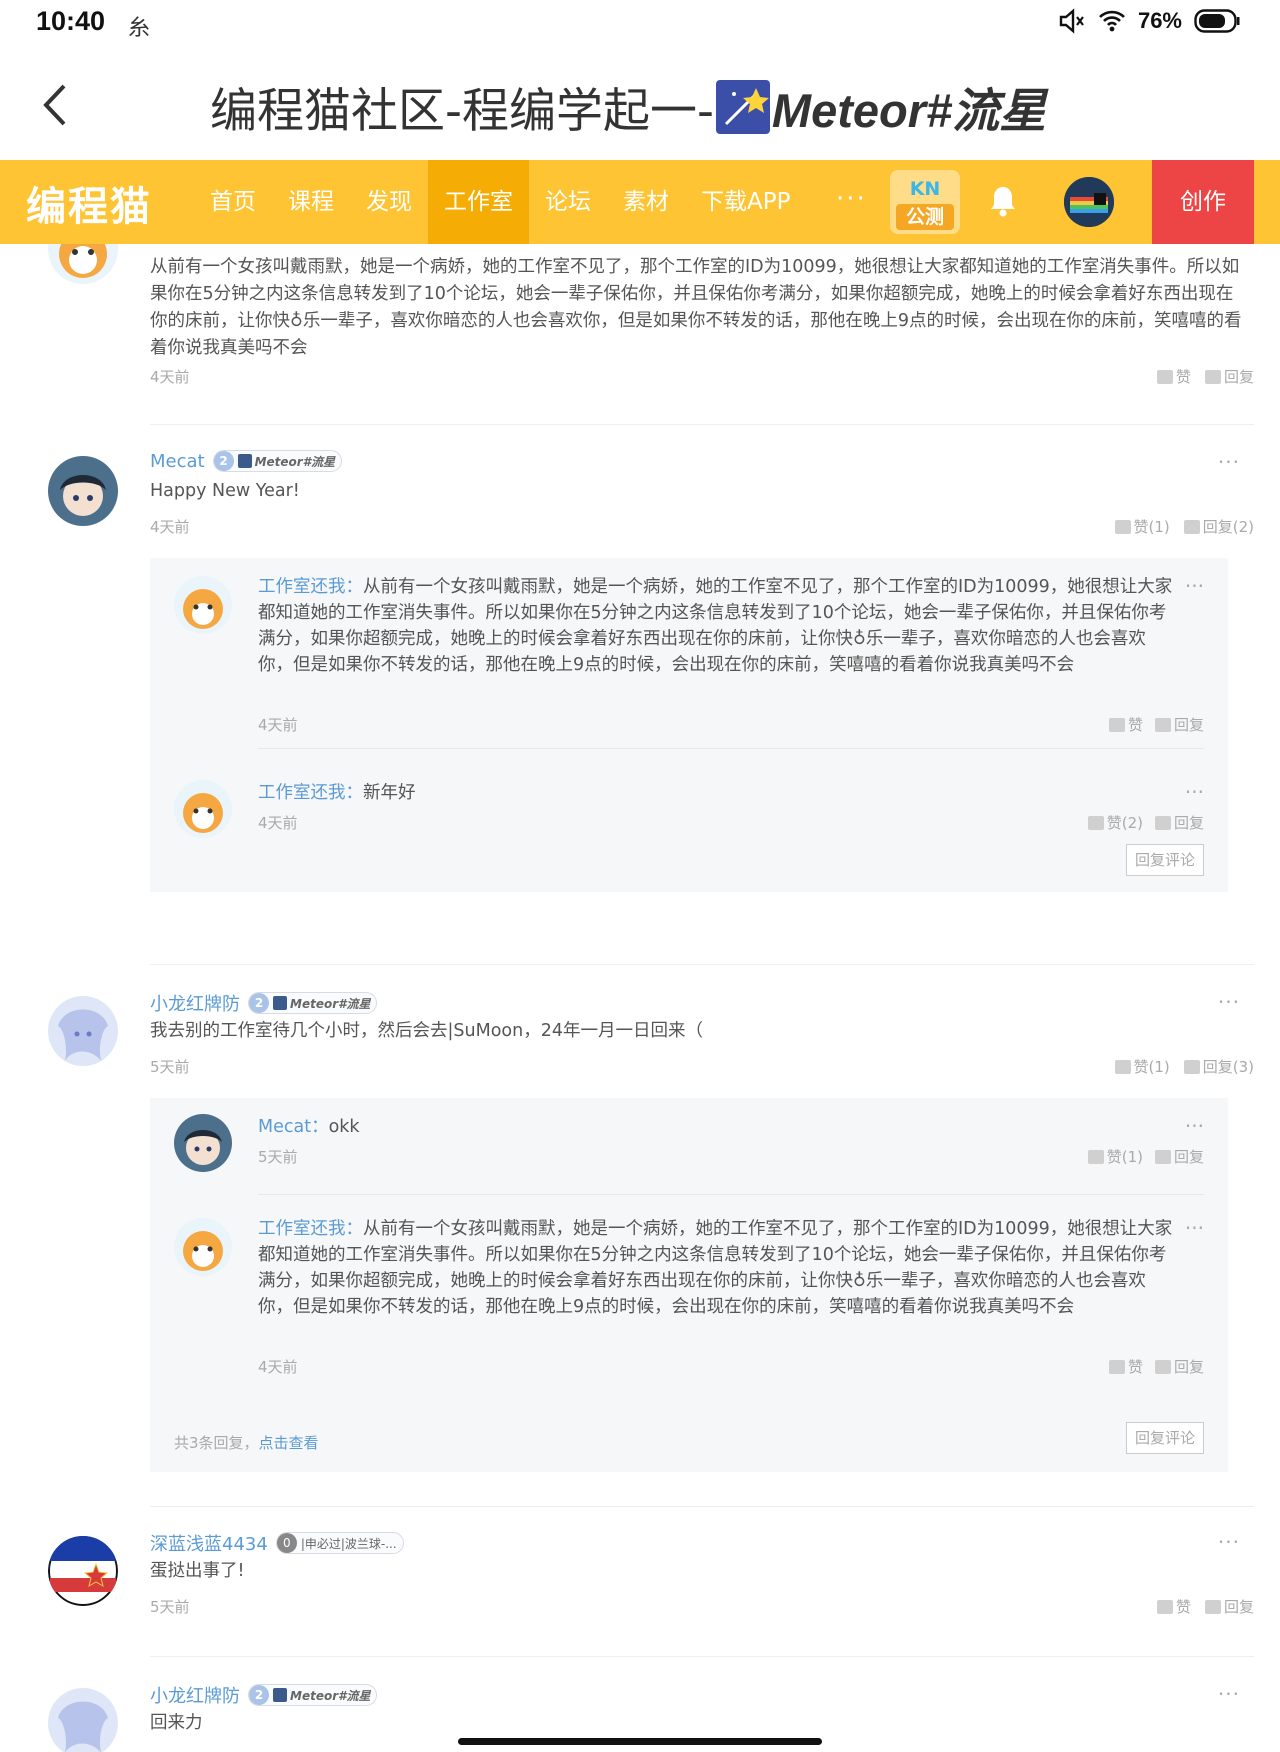 The image size is (1280, 1752). I want to click on battery-icon, so click(1217, 21).